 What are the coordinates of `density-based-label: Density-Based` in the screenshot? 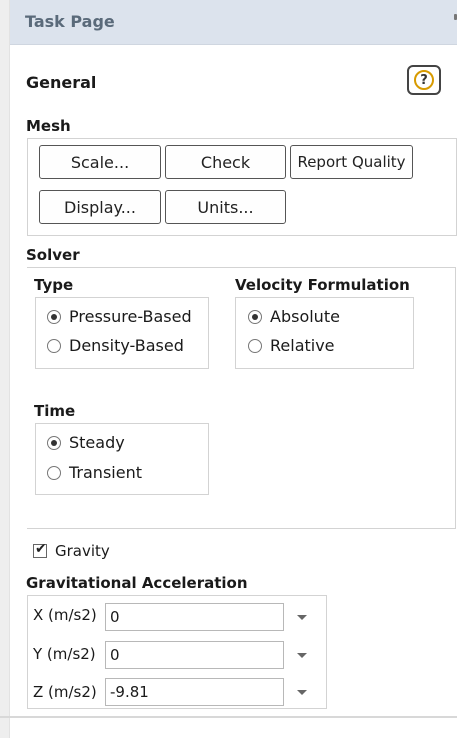 It's located at (126, 345).